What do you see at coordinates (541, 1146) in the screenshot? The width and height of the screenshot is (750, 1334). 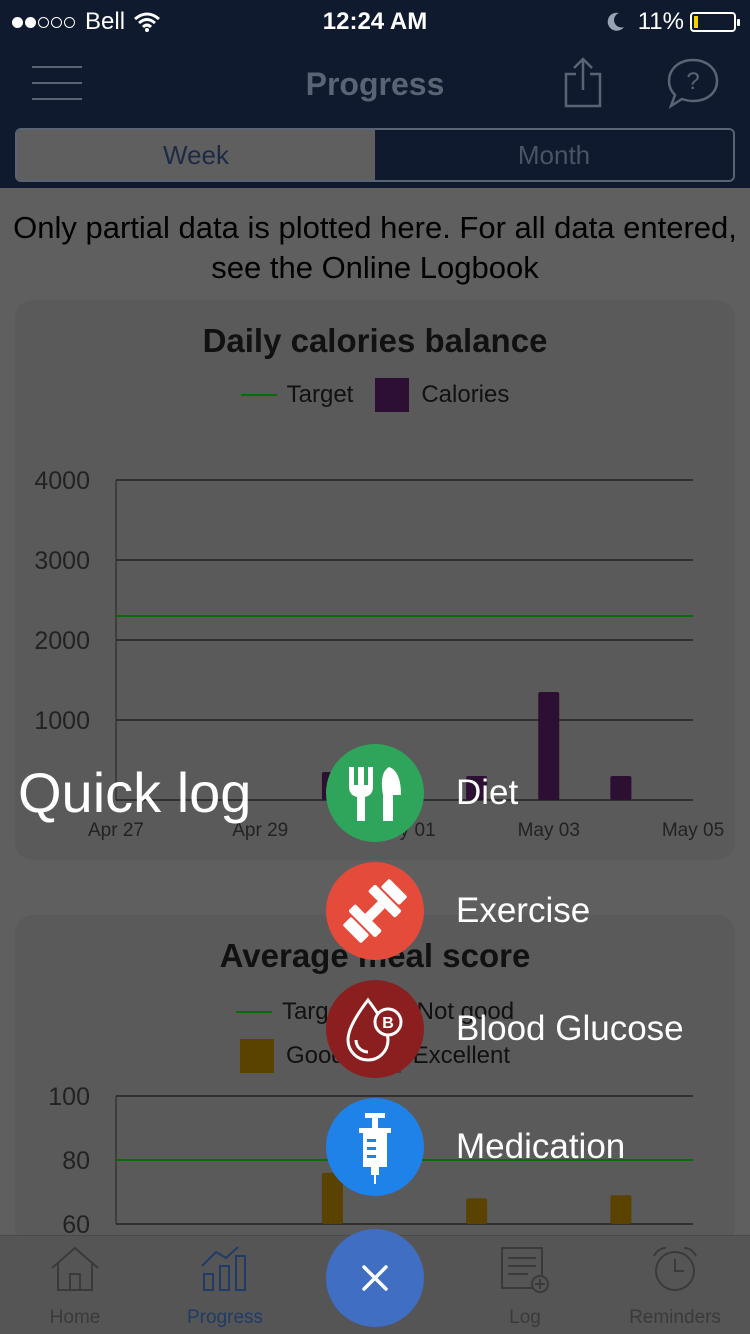 I see `medication-label: Medication` at bounding box center [541, 1146].